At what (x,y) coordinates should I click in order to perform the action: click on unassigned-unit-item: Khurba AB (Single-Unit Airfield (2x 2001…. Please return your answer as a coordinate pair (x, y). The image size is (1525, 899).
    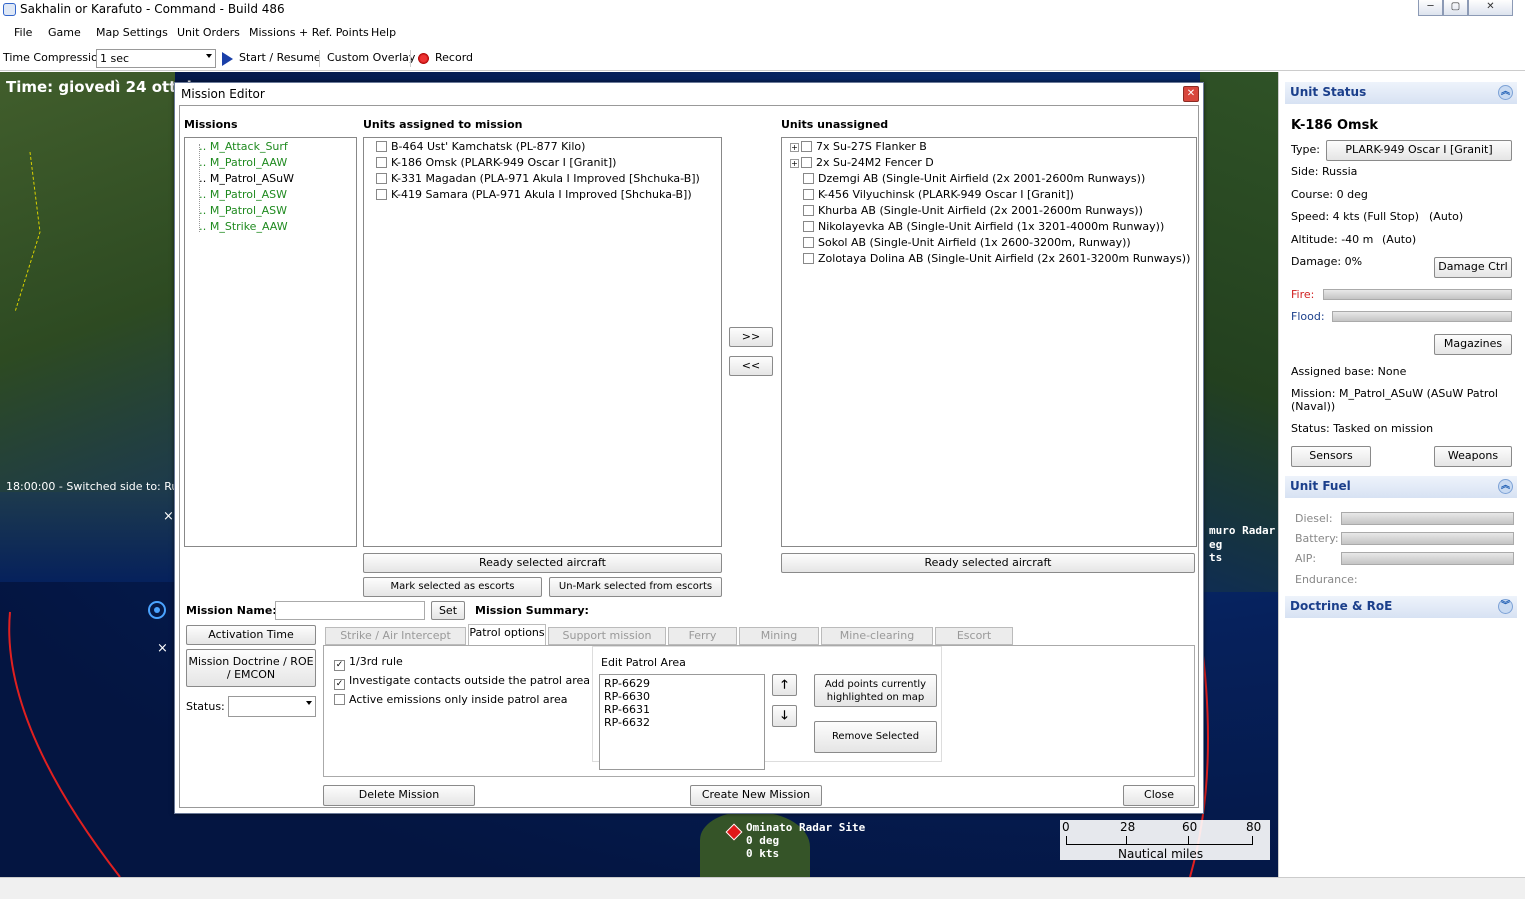
    Looking at the image, I should click on (973, 210).